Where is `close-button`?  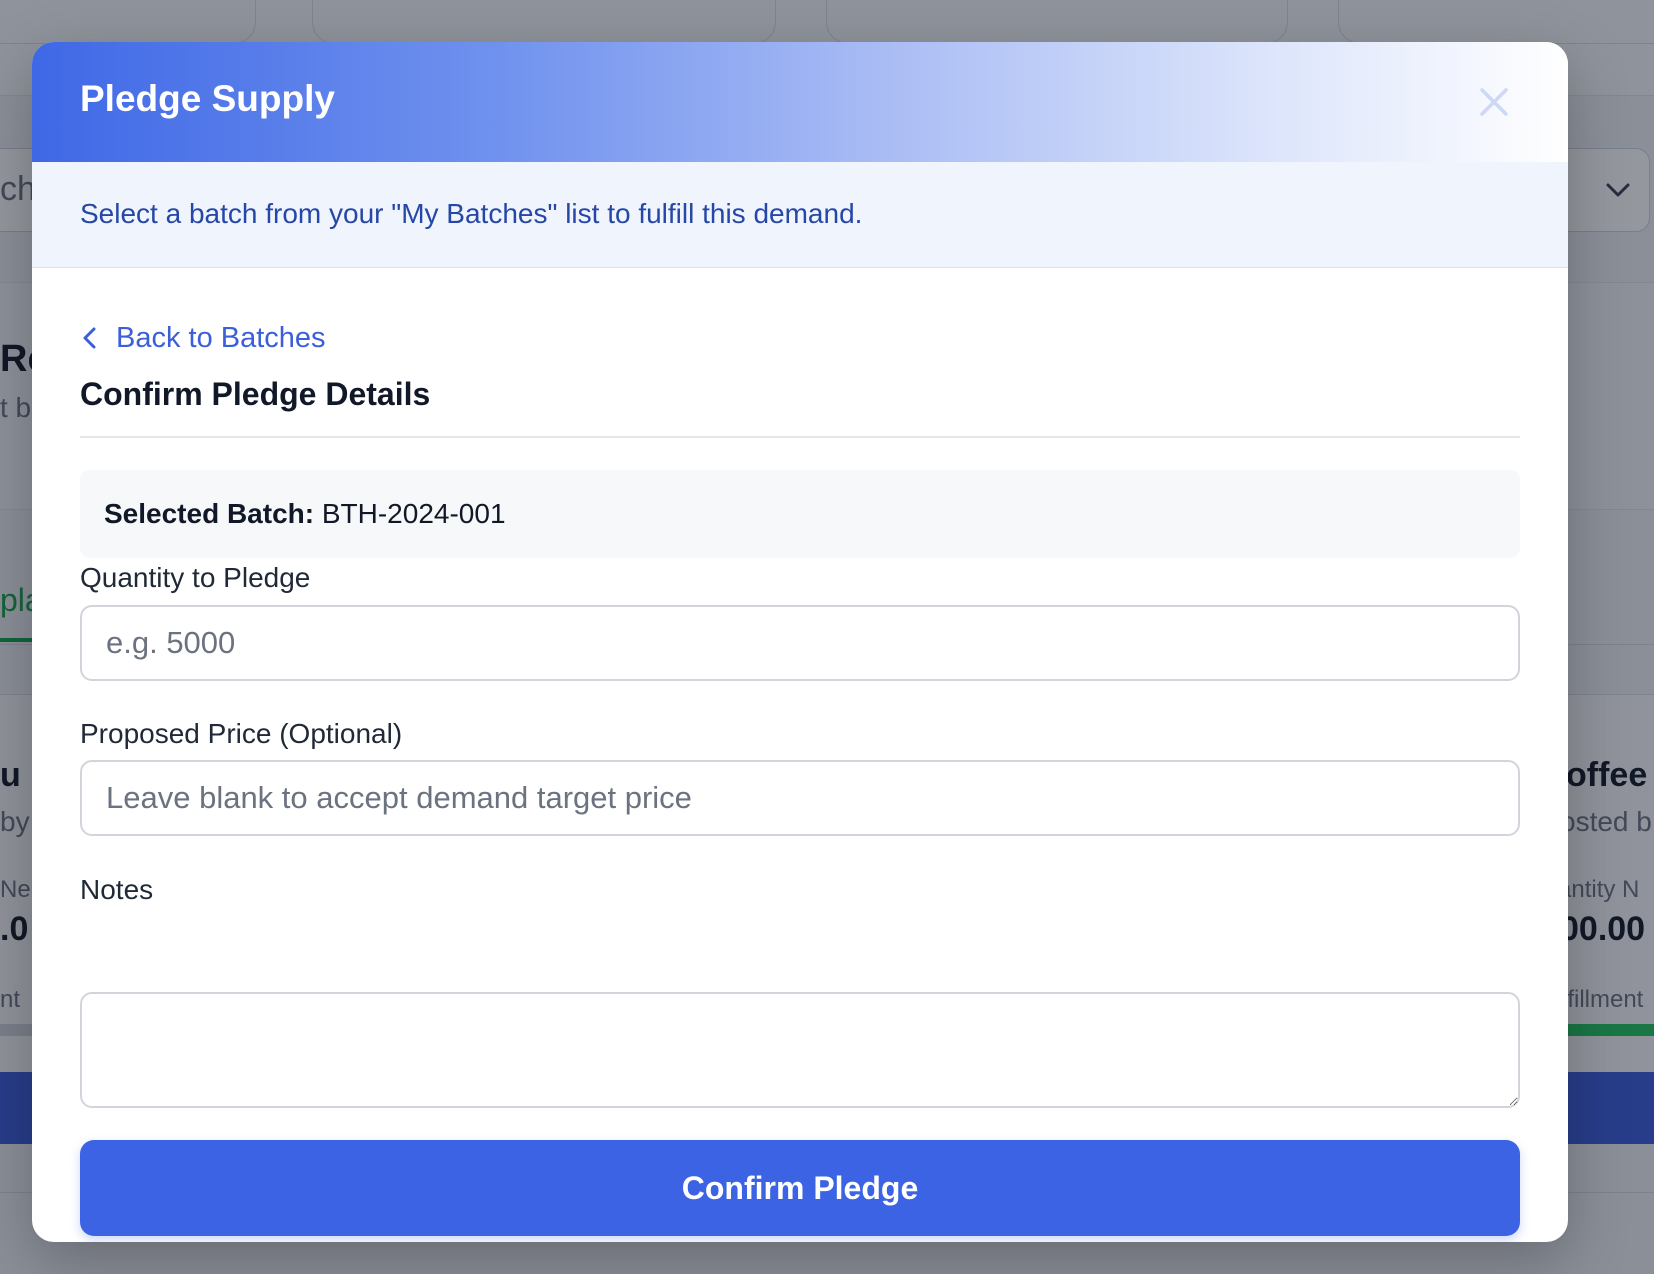
close-button is located at coordinates (1494, 102).